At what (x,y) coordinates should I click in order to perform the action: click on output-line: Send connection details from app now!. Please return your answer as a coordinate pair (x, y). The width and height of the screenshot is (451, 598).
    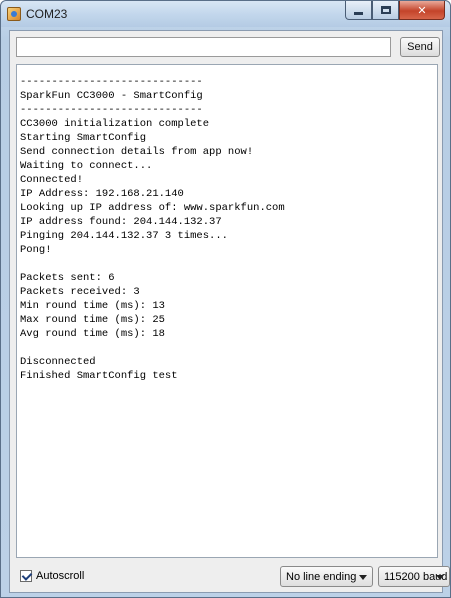
    Looking at the image, I should click on (137, 152).